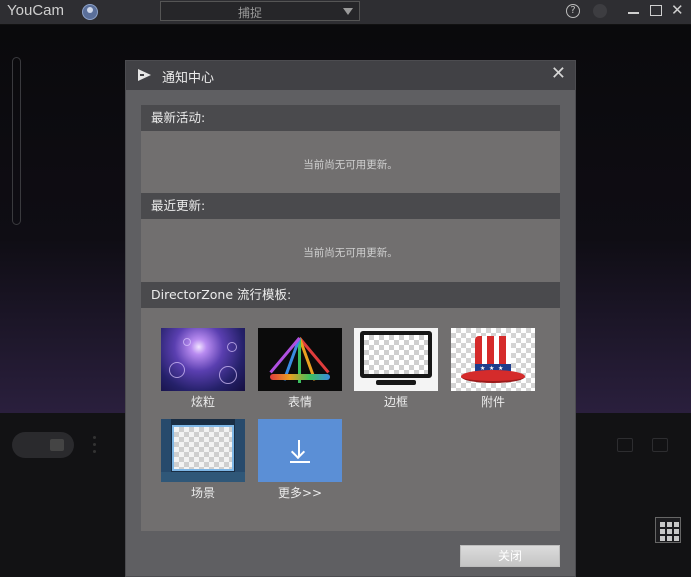  What do you see at coordinates (16, 141) in the screenshot?
I see `zoom-slider` at bounding box center [16, 141].